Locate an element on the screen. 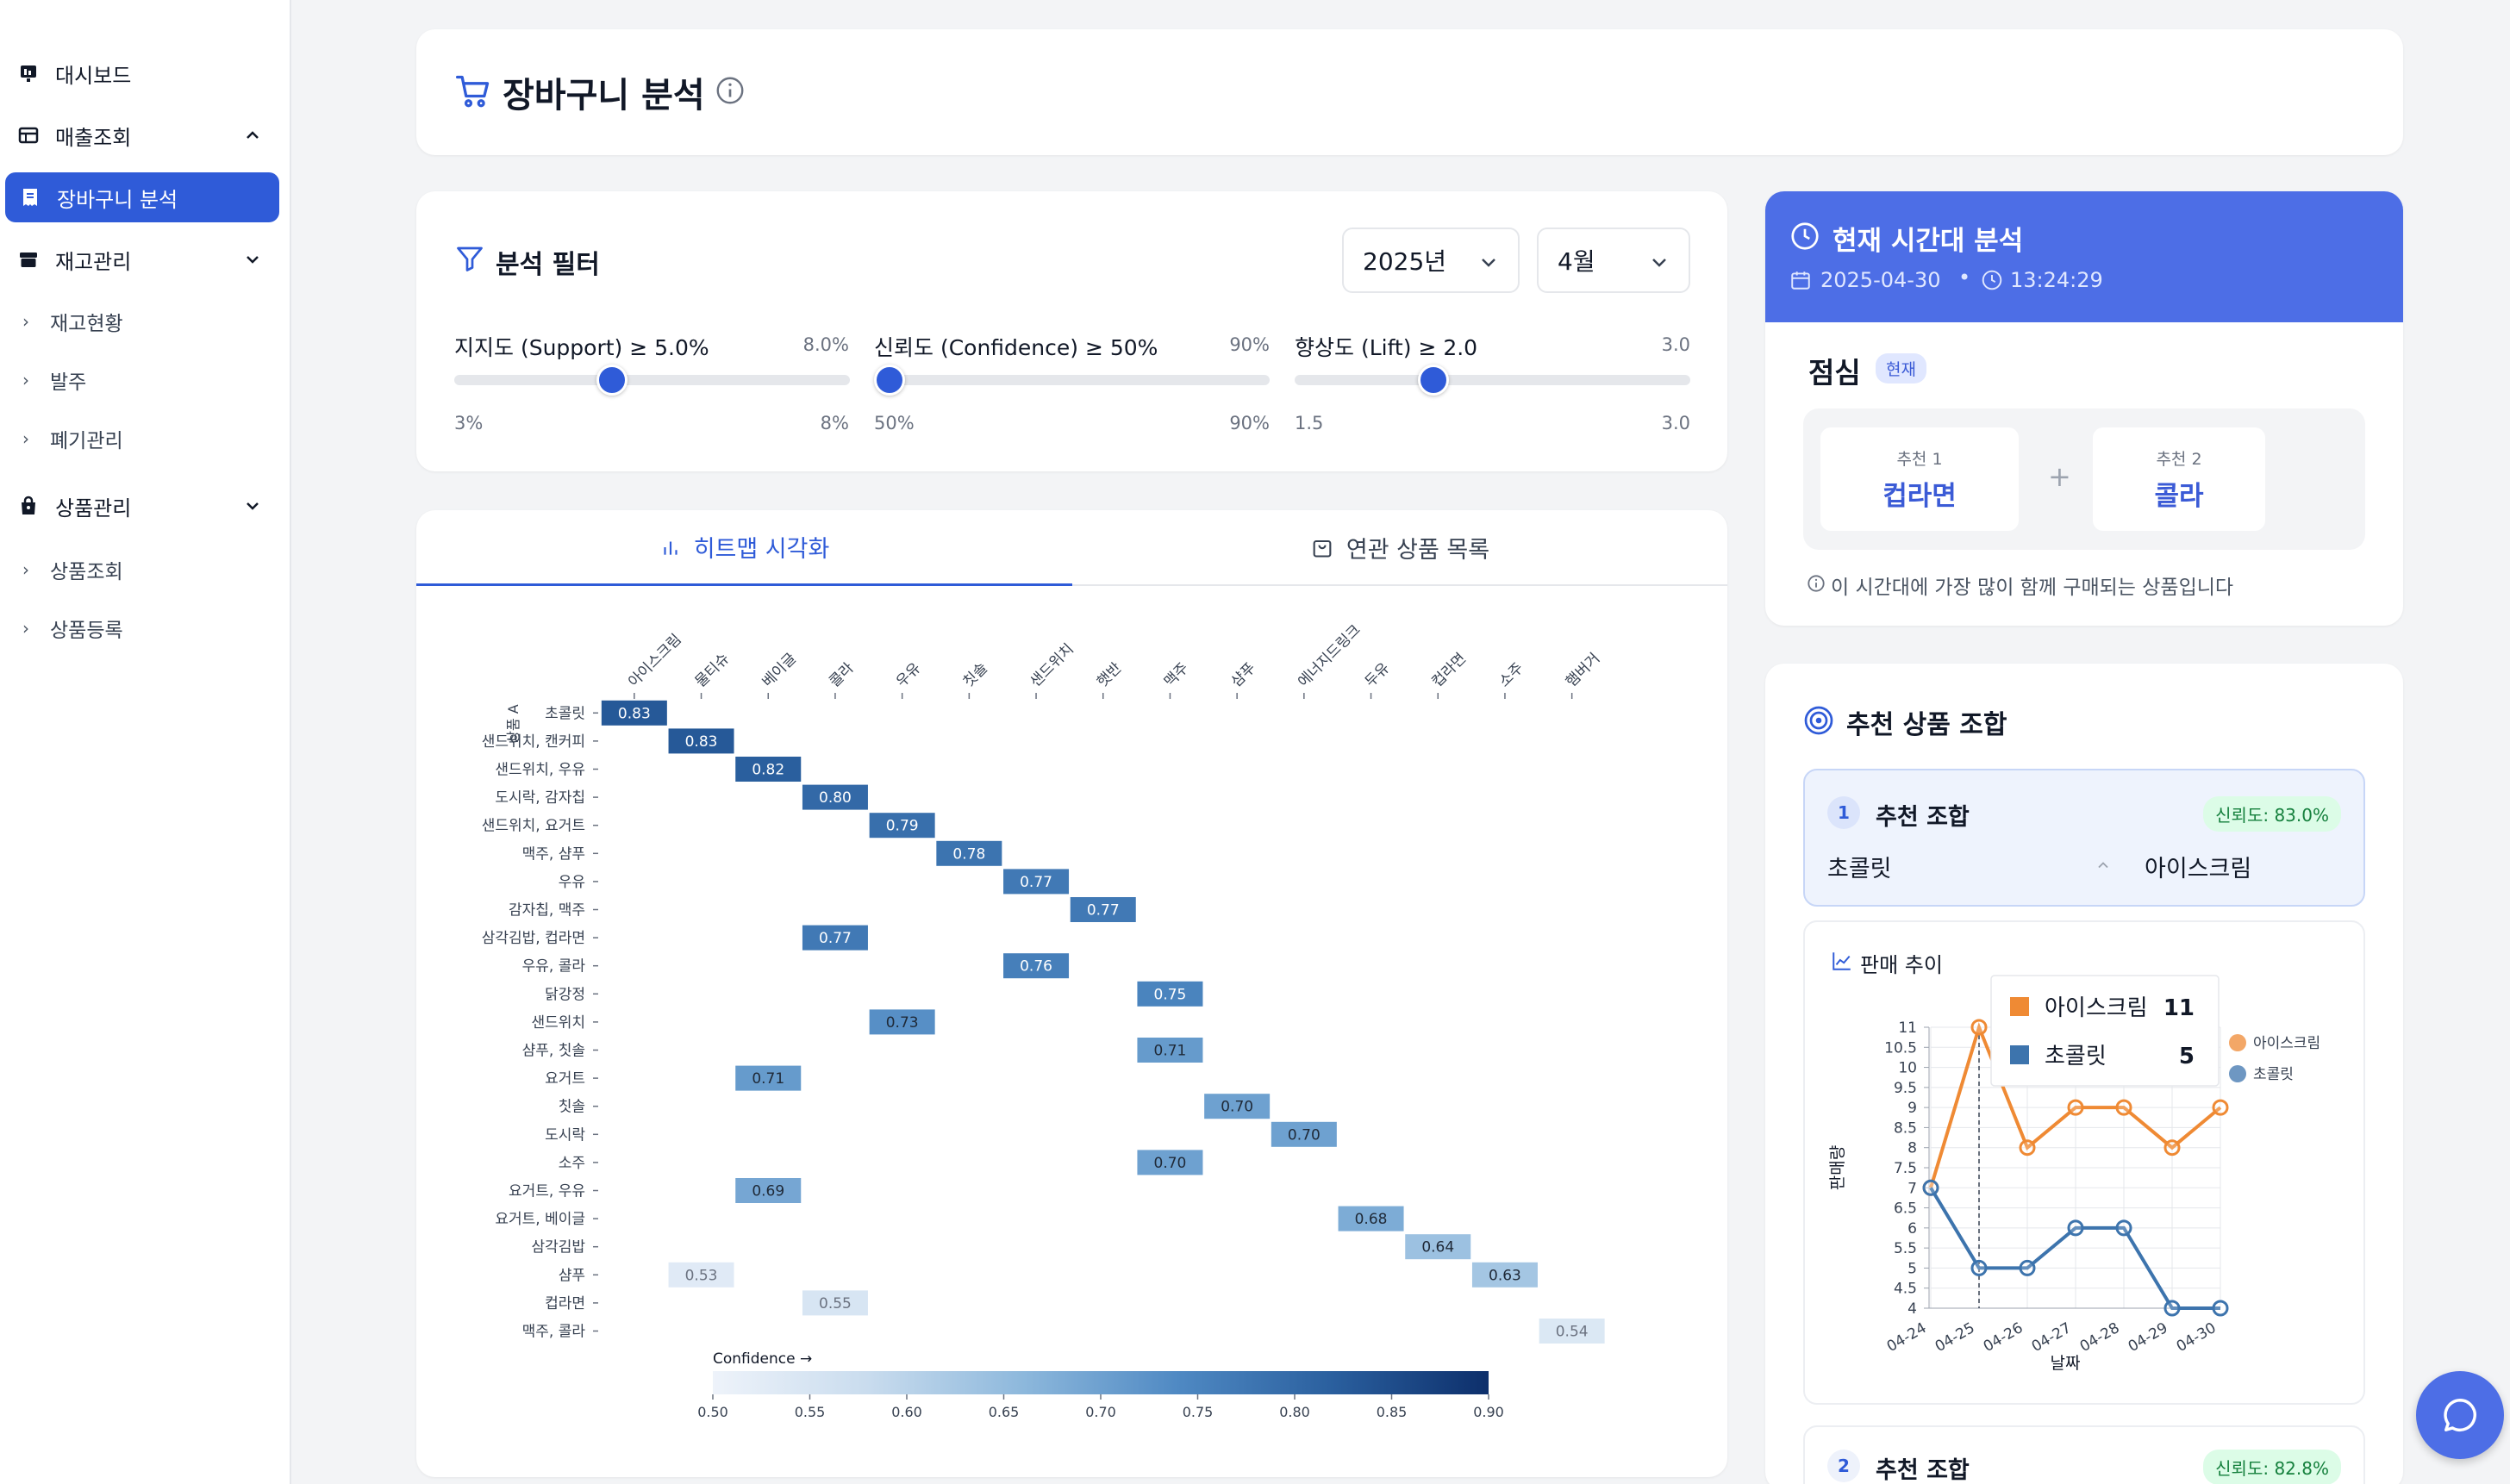 This screenshot has width=2510, height=1484. support-slider-thumb is located at coordinates (612, 381).